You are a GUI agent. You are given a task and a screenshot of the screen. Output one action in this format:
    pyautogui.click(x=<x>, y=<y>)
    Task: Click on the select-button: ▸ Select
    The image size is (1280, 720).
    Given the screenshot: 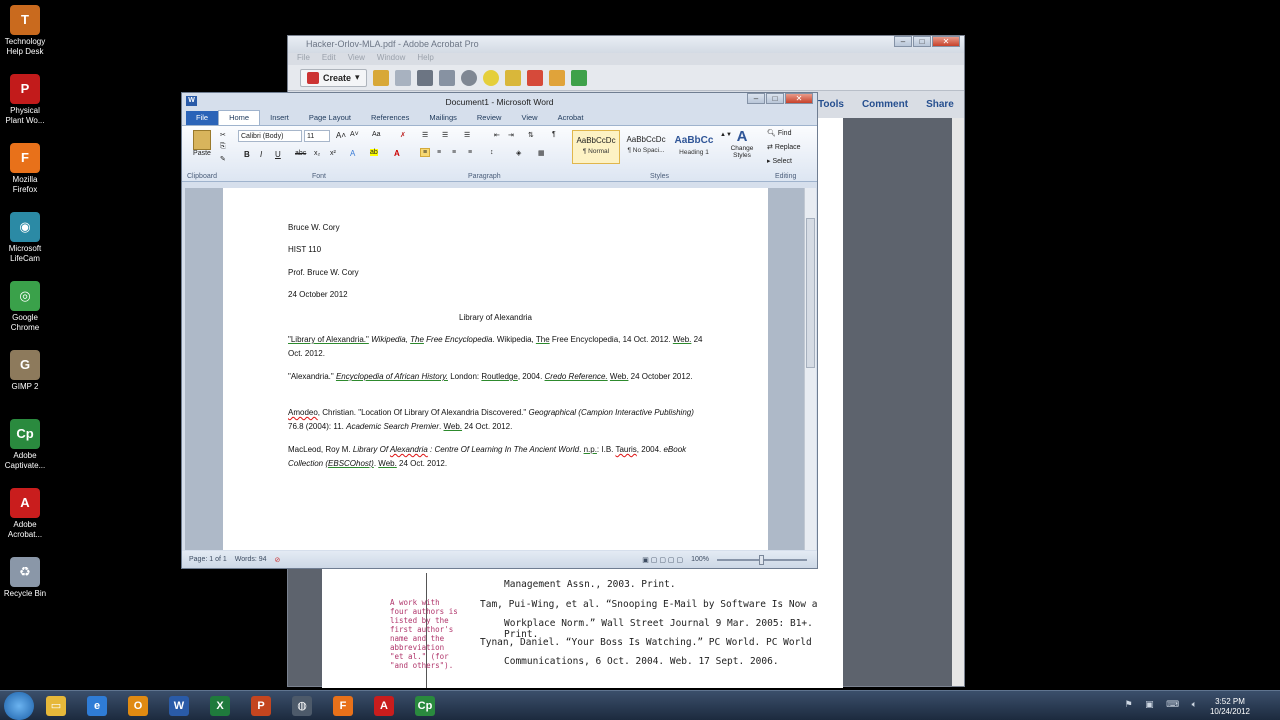 What is the action you would take?
    pyautogui.click(x=779, y=161)
    